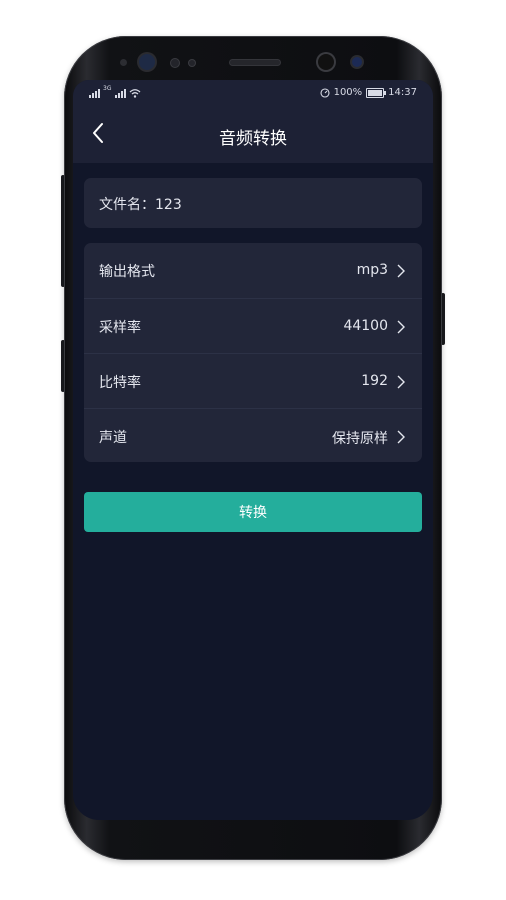 This screenshot has width=506, height=900. What do you see at coordinates (253, 381) in the screenshot?
I see `option-row-bit-rate: 比特率 192` at bounding box center [253, 381].